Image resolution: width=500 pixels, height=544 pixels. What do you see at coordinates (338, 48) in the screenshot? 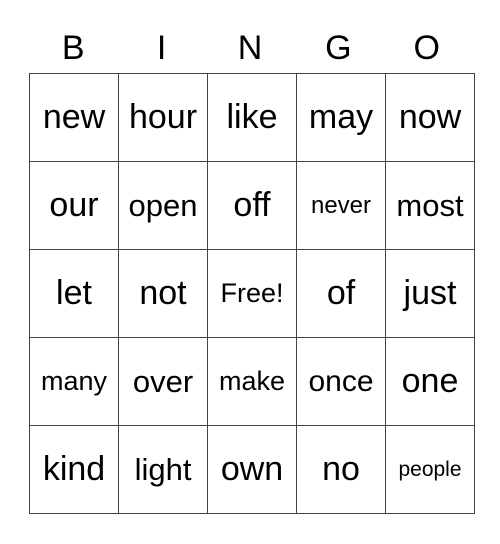
I see `header-letter-g: G` at bounding box center [338, 48].